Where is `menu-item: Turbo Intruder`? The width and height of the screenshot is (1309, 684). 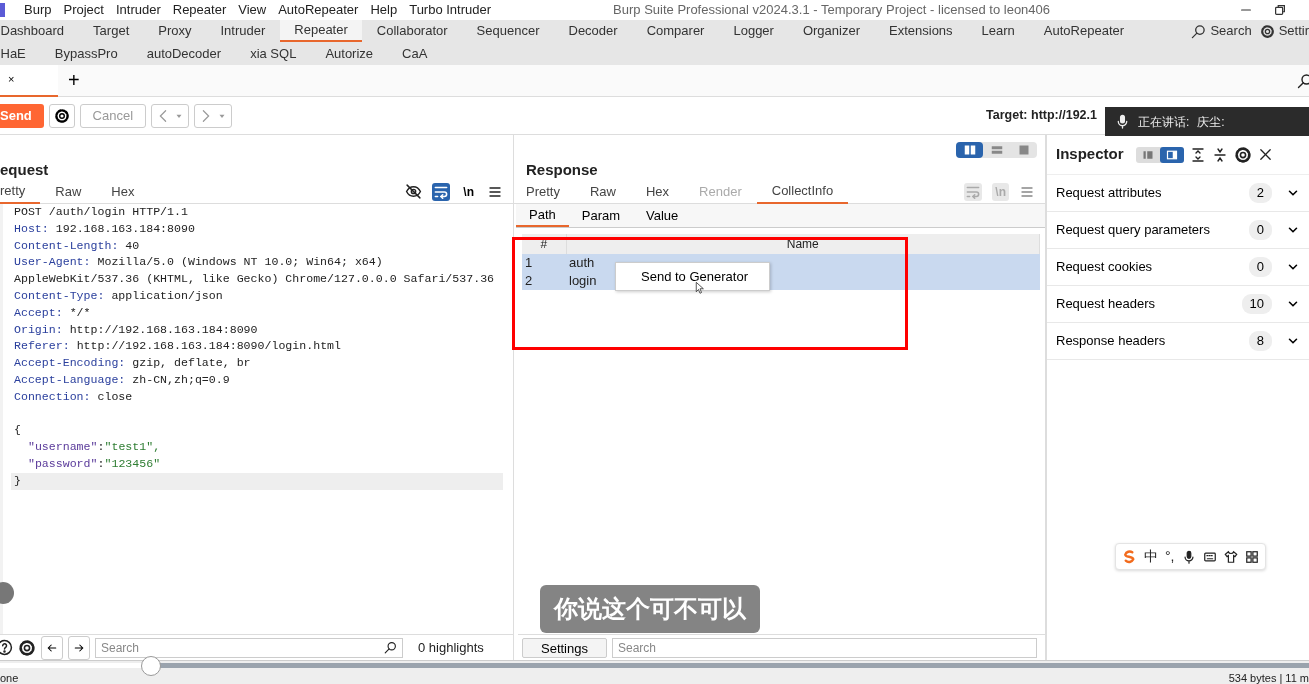 menu-item: Turbo Intruder is located at coordinates (450, 10).